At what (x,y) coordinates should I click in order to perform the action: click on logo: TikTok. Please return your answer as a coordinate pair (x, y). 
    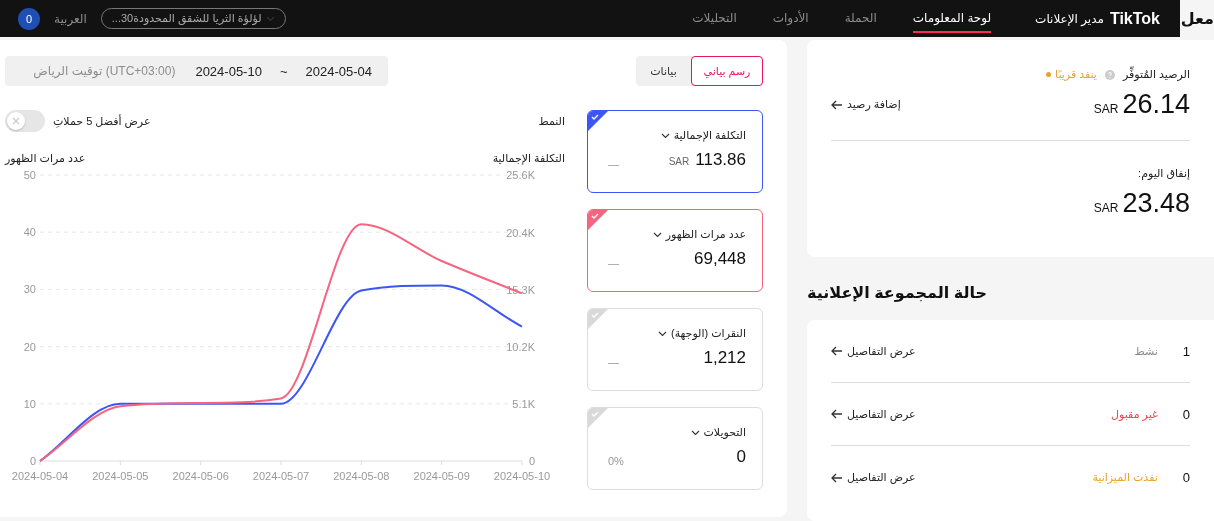
    Looking at the image, I should click on (1134, 18).